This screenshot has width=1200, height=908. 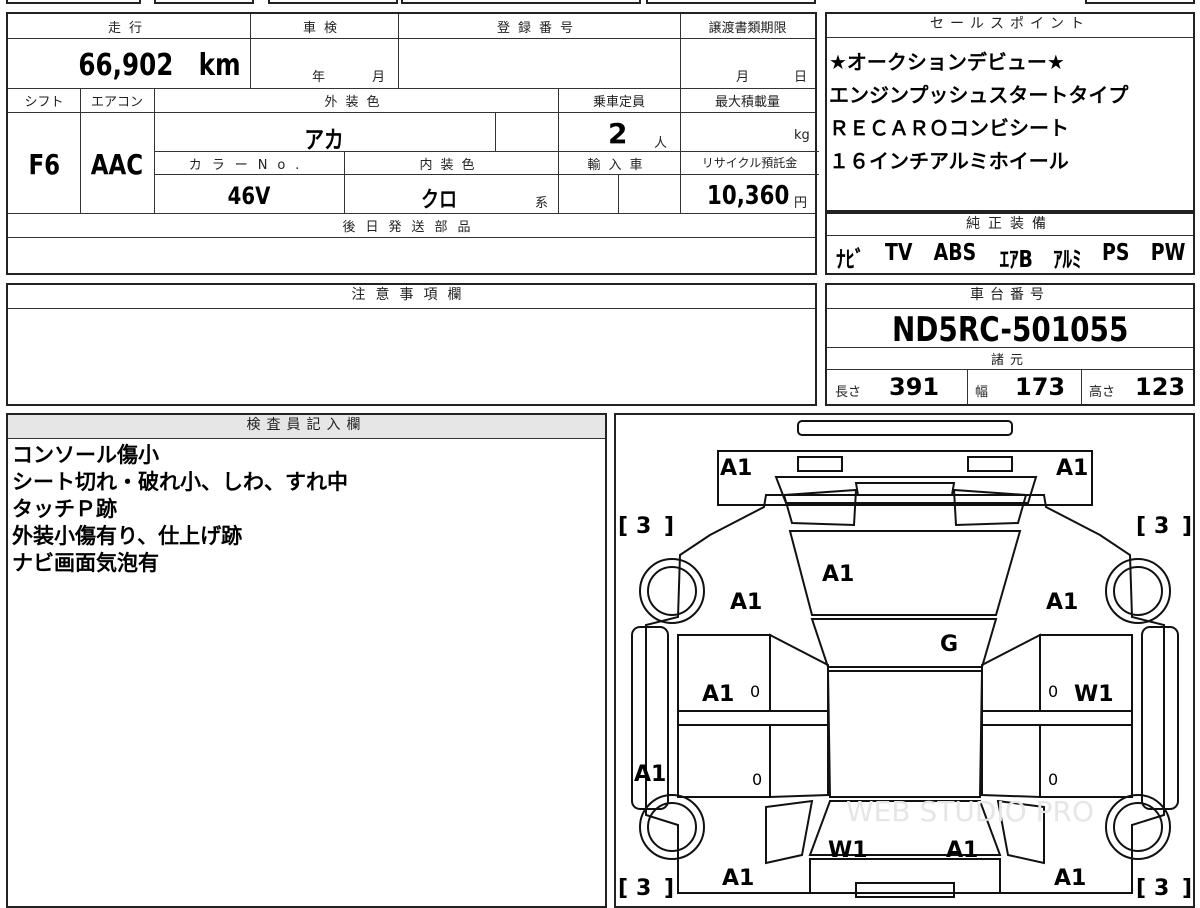 I want to click on interior-color-value: クロ, so click(x=439, y=200).